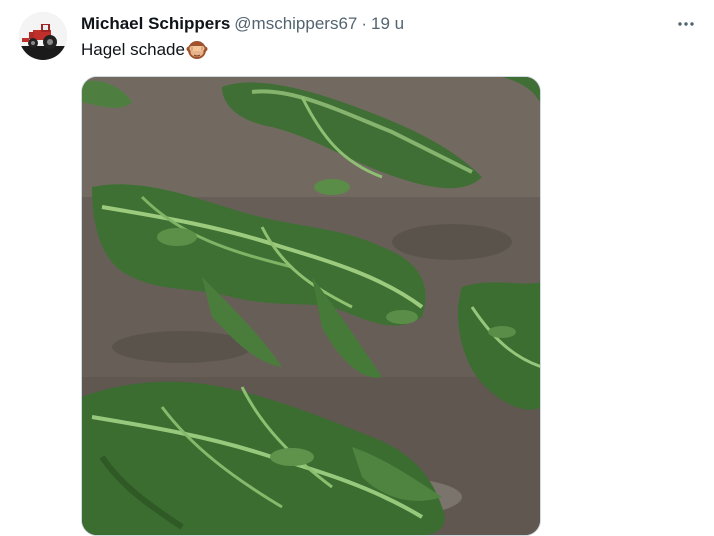 The width and height of the screenshot is (714, 536). Describe the element at coordinates (387, 24) in the screenshot. I see `timestamp: 19 u` at that location.